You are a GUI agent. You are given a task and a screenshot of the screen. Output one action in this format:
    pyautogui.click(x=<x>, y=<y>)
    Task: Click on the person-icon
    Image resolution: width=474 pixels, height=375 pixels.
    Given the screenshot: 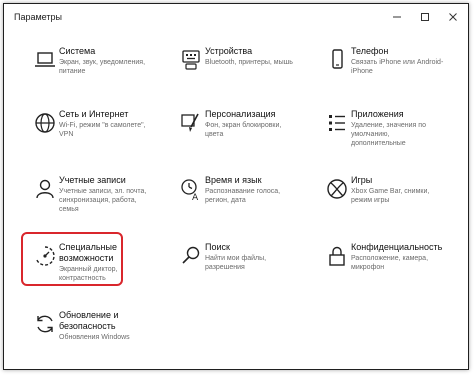 What is the action you would take?
    pyautogui.click(x=45, y=189)
    